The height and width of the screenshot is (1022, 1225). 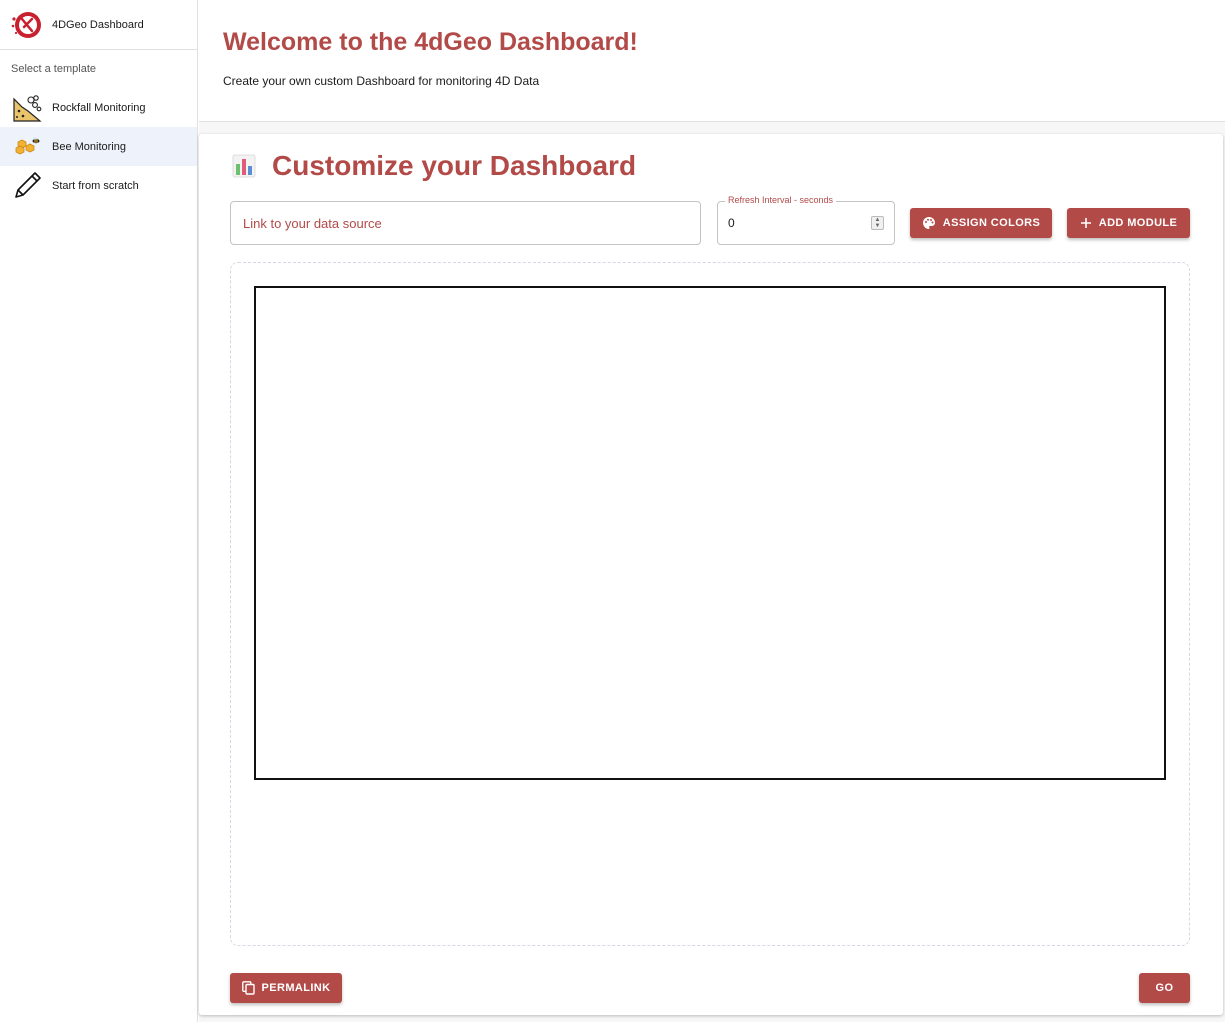 I want to click on chevron-down-icon: ▼, so click(x=878, y=226).